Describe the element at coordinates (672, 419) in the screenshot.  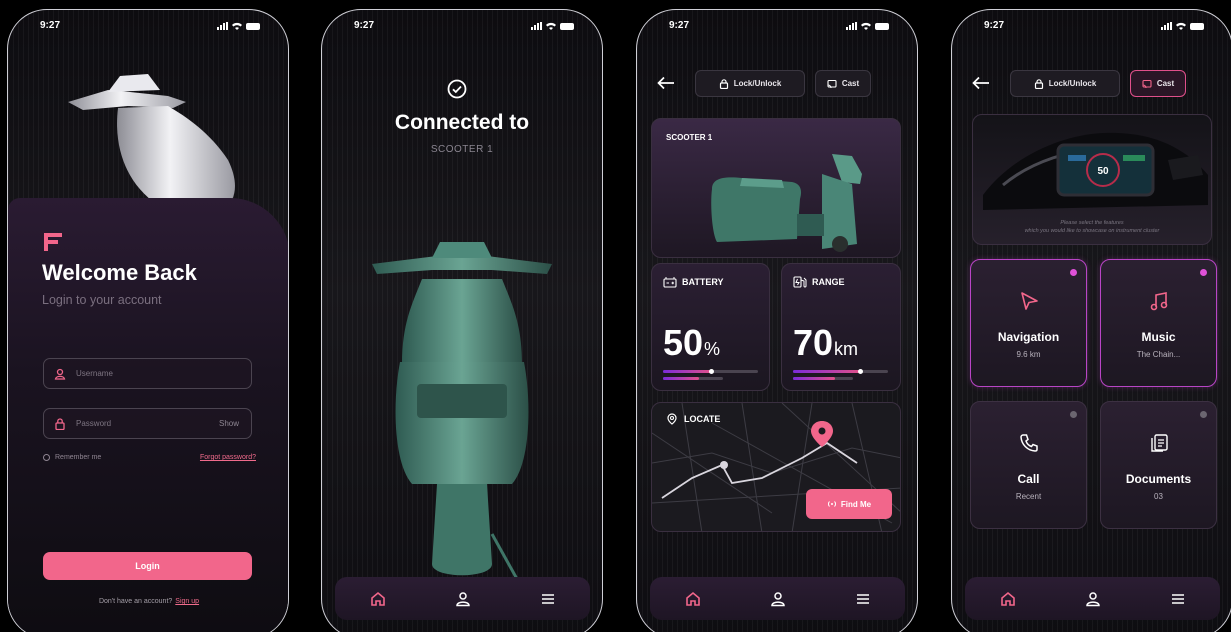
I see `location-pin-icon` at that location.